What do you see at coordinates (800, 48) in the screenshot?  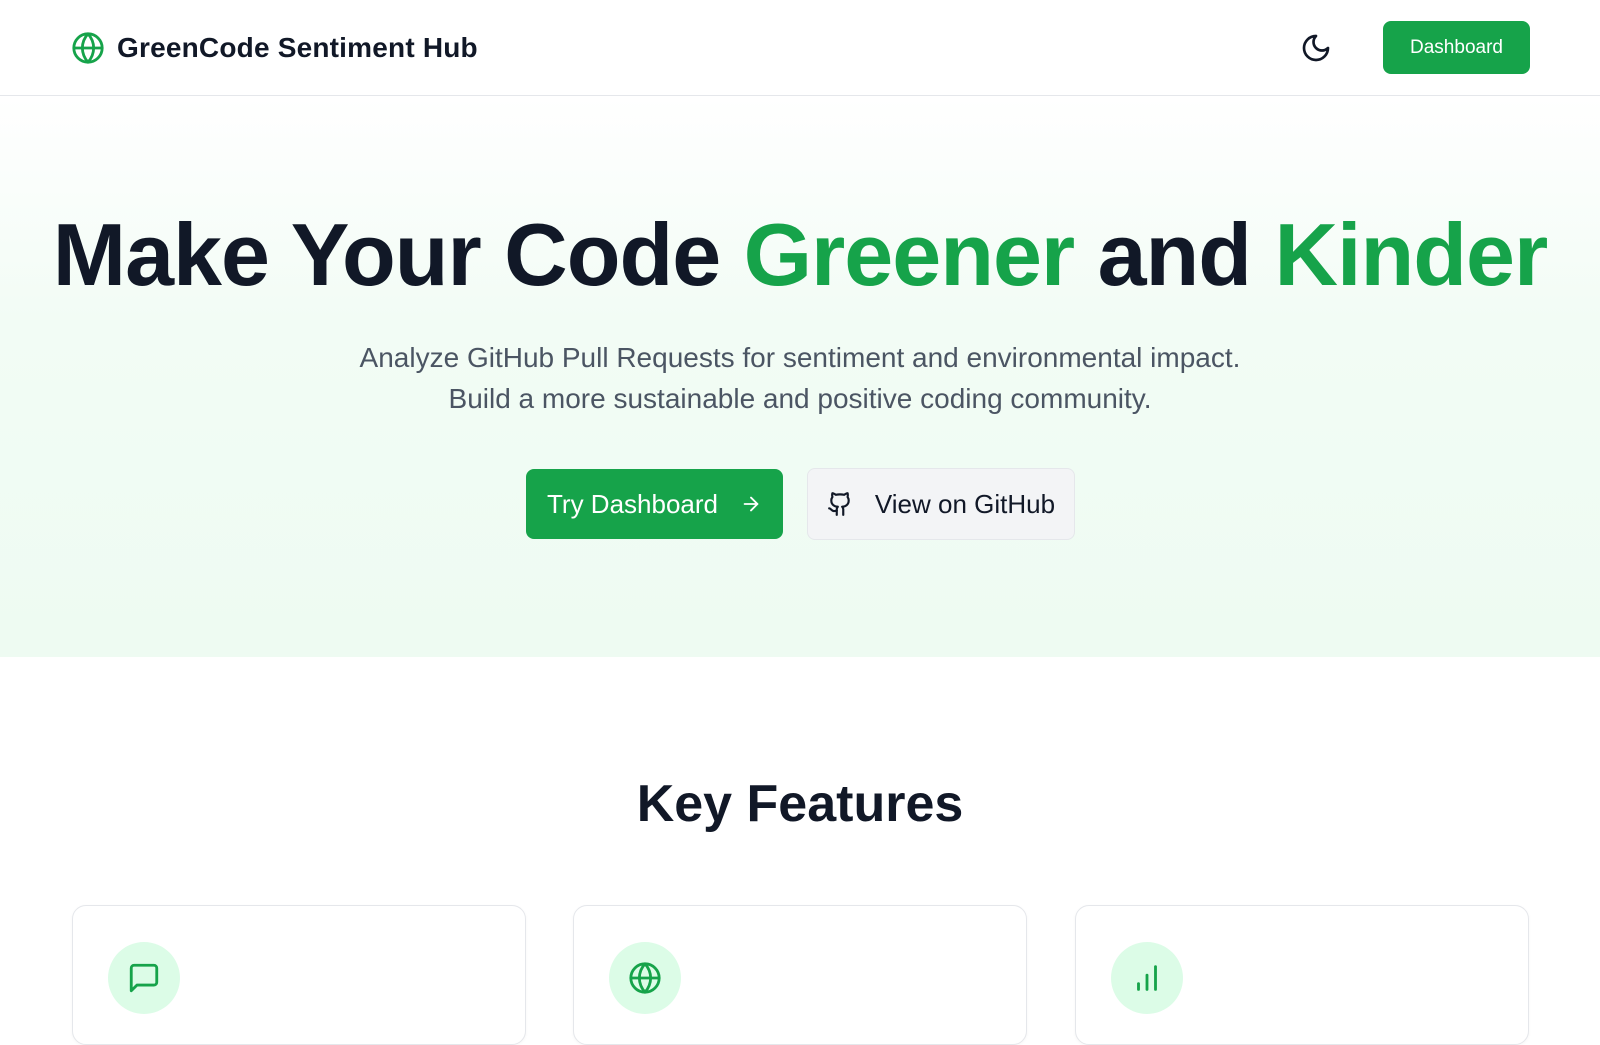 I see `top-navbar: GreenCode Sentiment Hub Dashboard` at bounding box center [800, 48].